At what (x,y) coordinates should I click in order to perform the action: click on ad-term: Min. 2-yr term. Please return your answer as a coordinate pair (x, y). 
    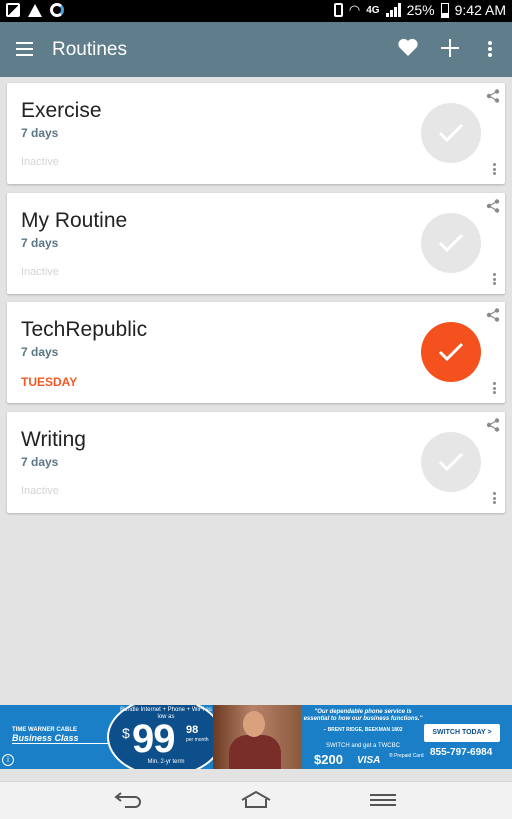
    Looking at the image, I should click on (166, 762).